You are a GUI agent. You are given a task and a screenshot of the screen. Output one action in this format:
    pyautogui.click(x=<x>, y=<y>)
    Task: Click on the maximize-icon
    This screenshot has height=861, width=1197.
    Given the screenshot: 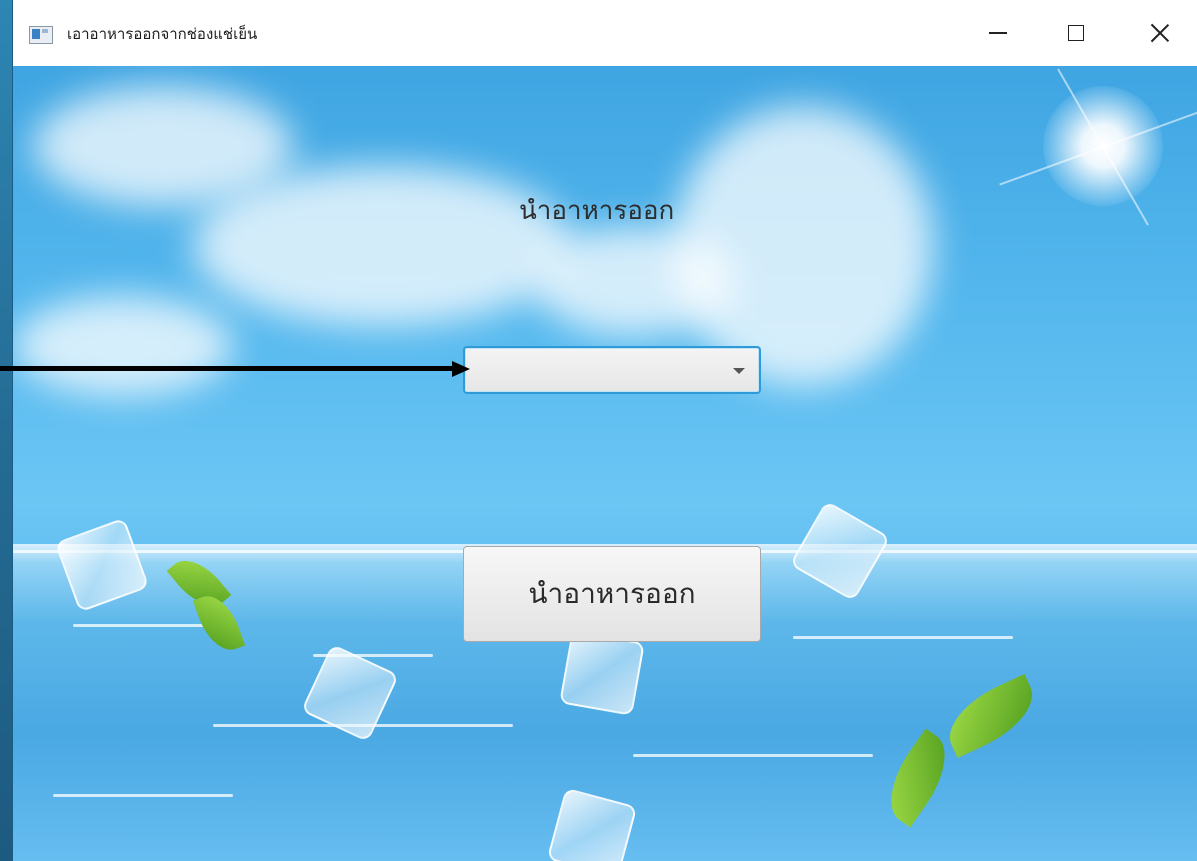 What is the action you would take?
    pyautogui.click(x=1076, y=33)
    